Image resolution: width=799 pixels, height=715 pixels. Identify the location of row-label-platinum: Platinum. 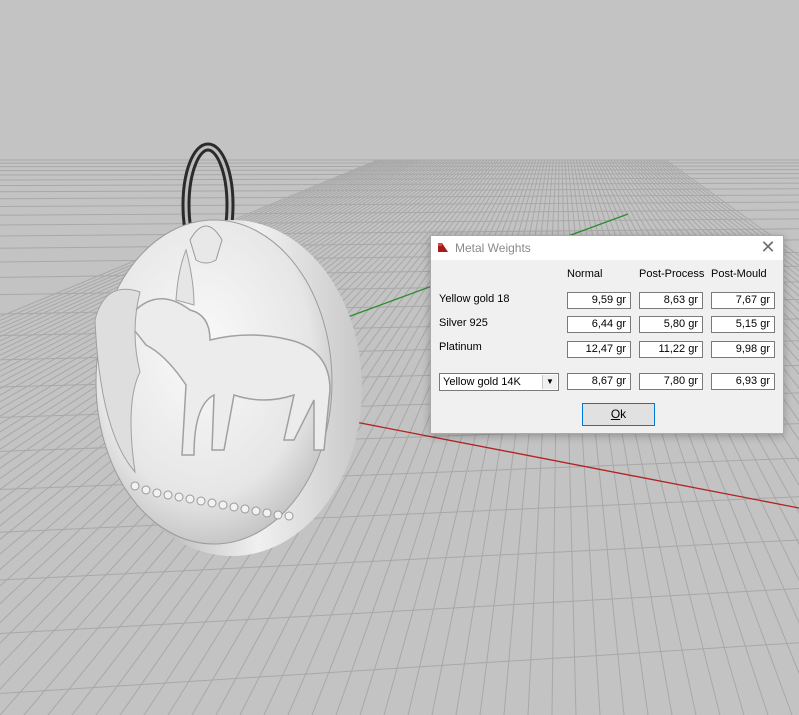
(460, 347).